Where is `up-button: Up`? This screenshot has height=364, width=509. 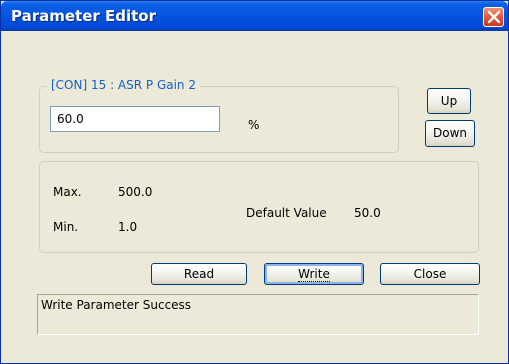 up-button: Up is located at coordinates (449, 101).